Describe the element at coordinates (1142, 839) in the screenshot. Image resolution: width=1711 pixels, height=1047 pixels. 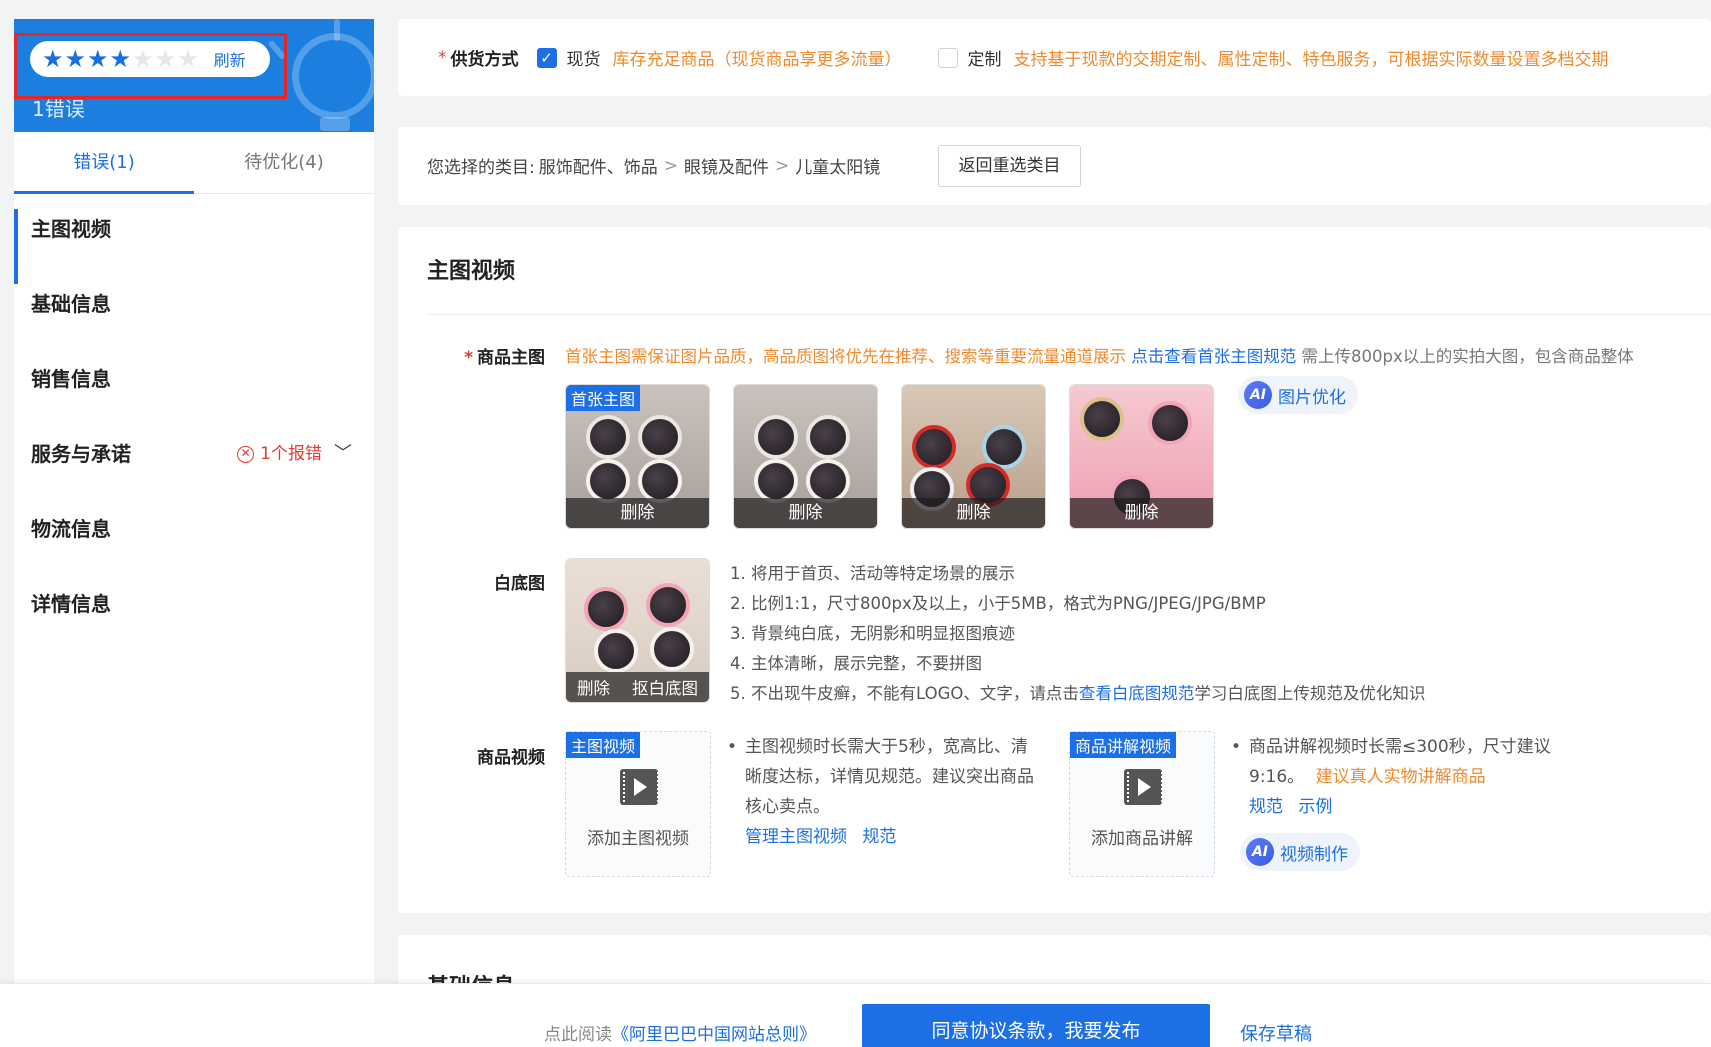
I see `add-explain-video-label: 添加商品讲解` at that location.